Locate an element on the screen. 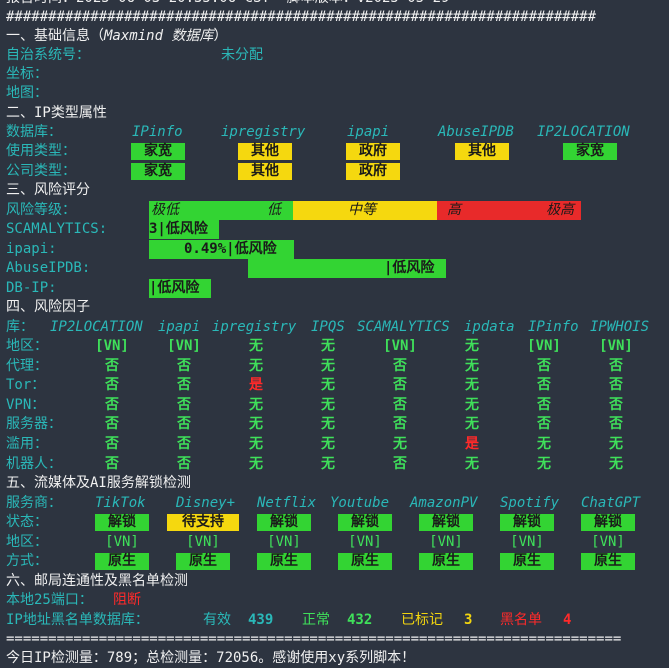  region-netflix: [VN] is located at coordinates (284, 542).